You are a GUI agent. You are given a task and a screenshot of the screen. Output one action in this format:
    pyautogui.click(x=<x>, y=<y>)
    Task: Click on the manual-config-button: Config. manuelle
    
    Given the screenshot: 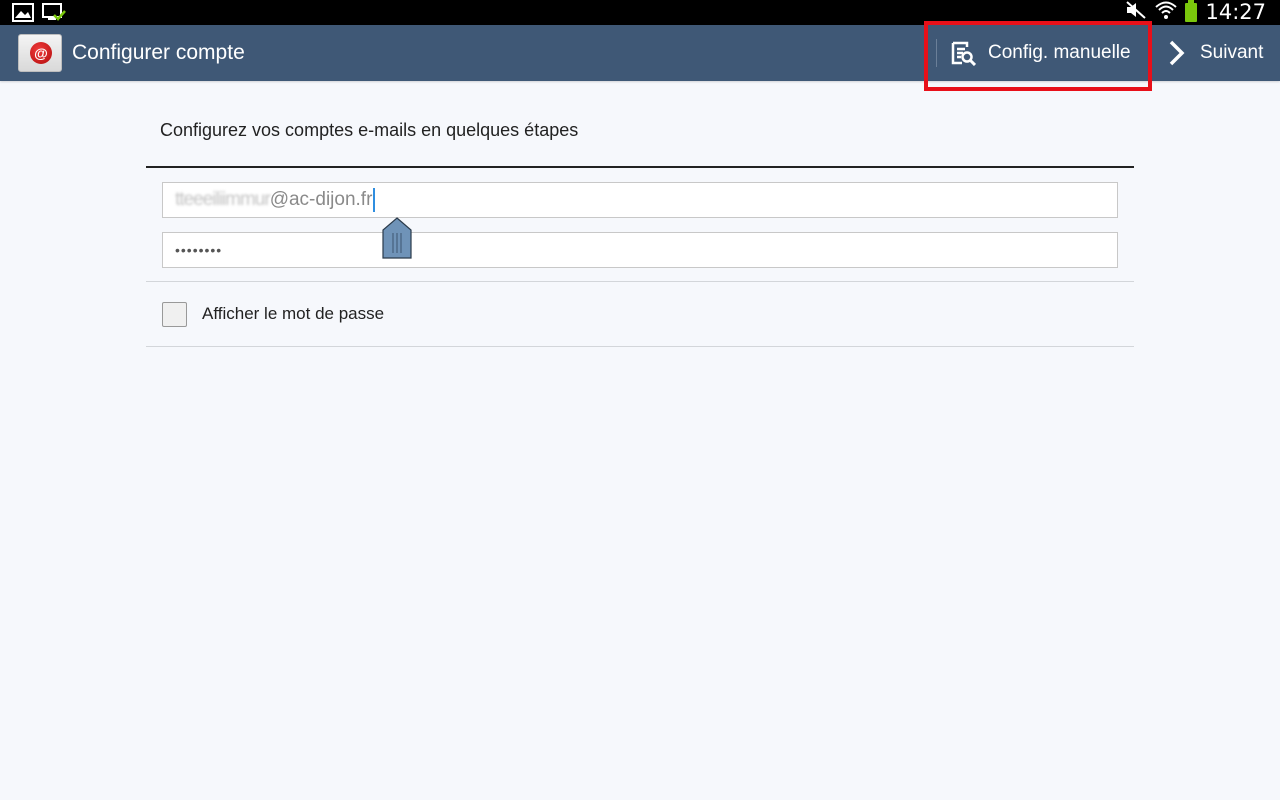 What is the action you would take?
    pyautogui.click(x=1040, y=53)
    